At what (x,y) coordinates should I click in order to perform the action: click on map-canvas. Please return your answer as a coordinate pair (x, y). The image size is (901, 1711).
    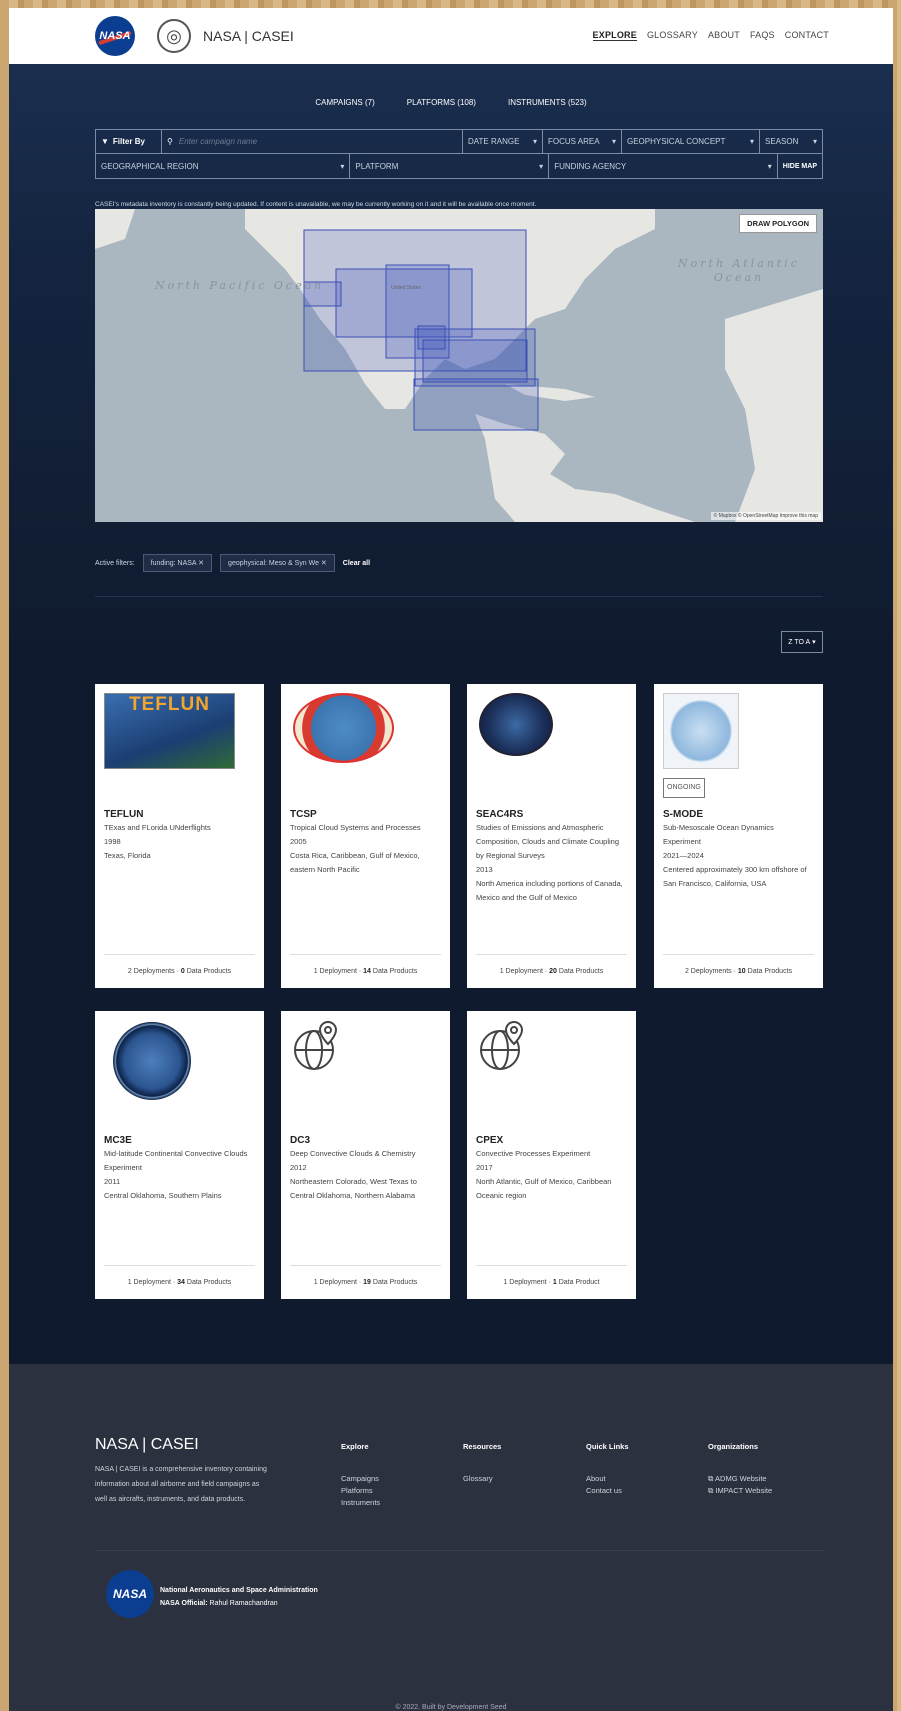
    Looking at the image, I should click on (459, 365).